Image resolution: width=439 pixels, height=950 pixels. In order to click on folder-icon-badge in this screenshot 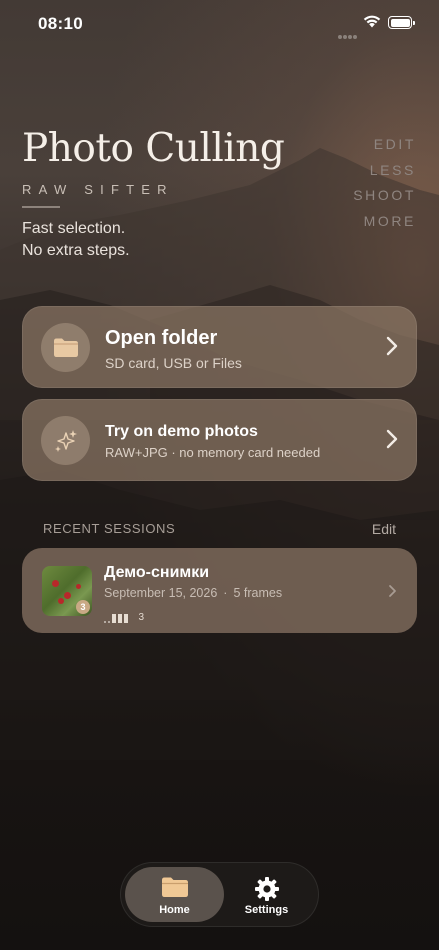, I will do `click(65, 347)`.